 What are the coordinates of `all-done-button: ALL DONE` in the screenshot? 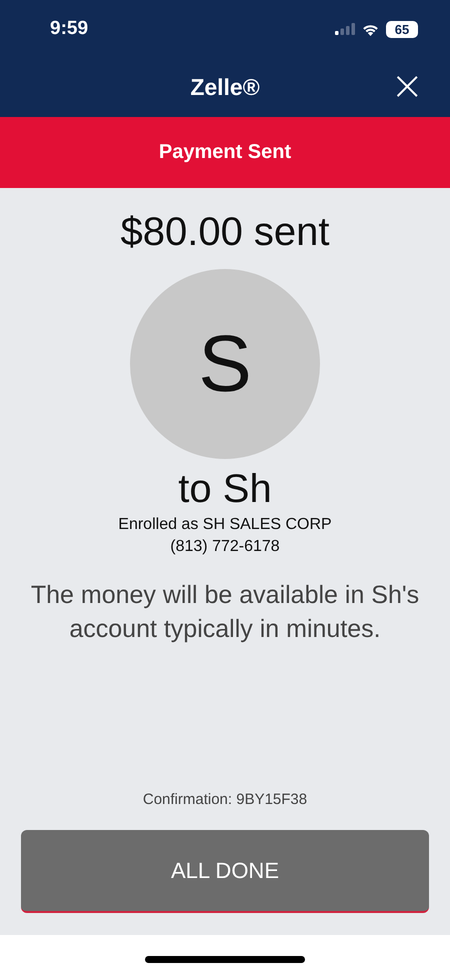 It's located at (225, 871).